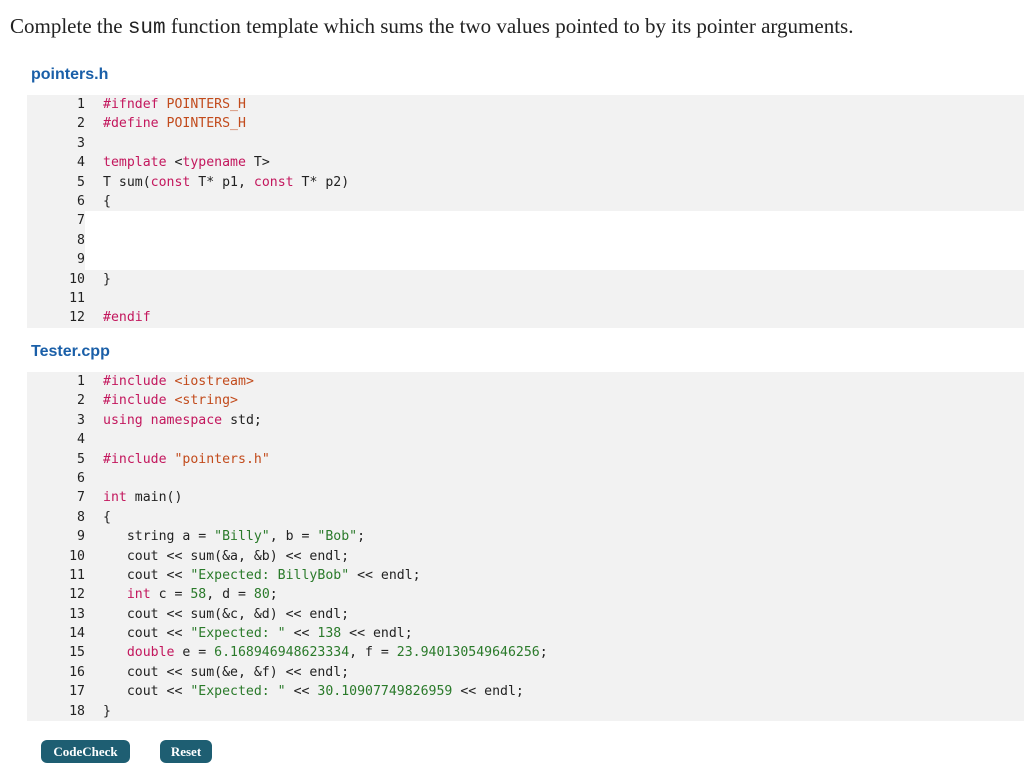 The image size is (1024, 779). What do you see at coordinates (525, 260) in the screenshot?
I see `editable-code-line: 9` at bounding box center [525, 260].